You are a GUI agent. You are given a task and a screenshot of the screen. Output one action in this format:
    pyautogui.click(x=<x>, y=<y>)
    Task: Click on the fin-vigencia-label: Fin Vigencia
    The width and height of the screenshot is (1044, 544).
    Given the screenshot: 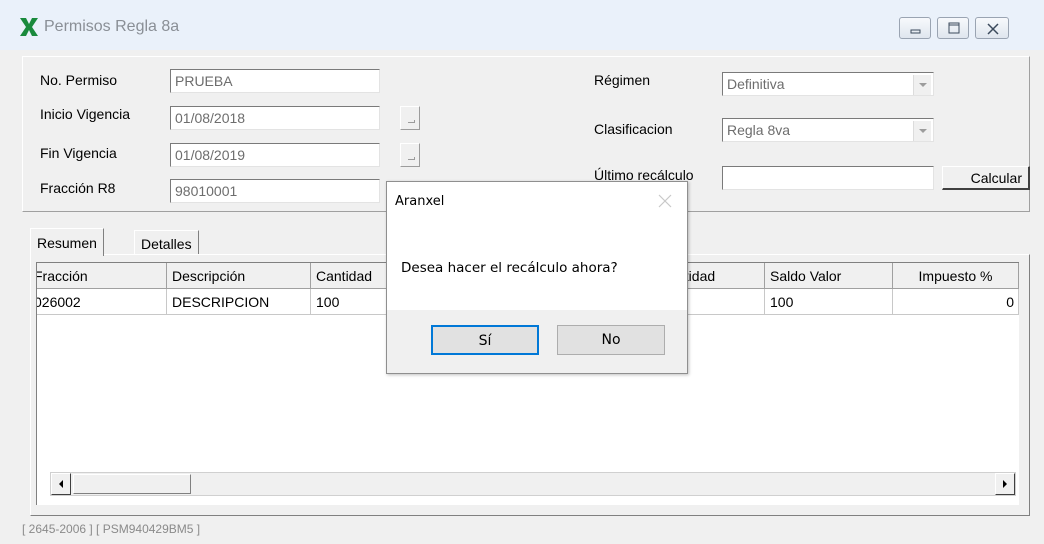 What is the action you would take?
    pyautogui.click(x=78, y=153)
    